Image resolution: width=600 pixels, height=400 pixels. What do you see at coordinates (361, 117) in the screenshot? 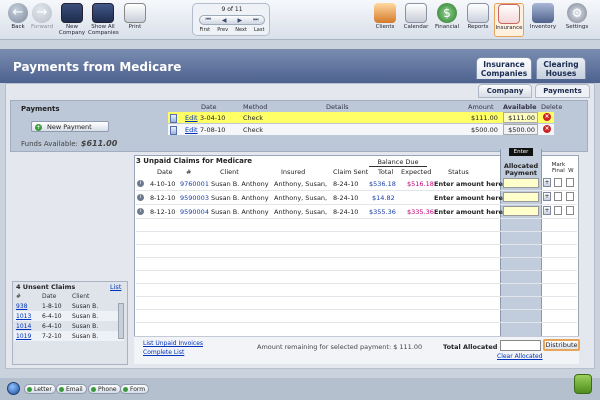
I see `payment-row: Edit 3-04-10 Check $111.00` at bounding box center [361, 117].